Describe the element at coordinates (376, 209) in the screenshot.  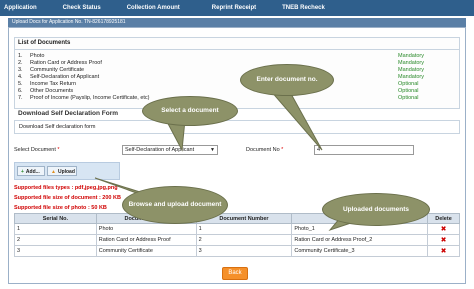
I see `callout-uploaded-docs: Uploaded documents` at that location.